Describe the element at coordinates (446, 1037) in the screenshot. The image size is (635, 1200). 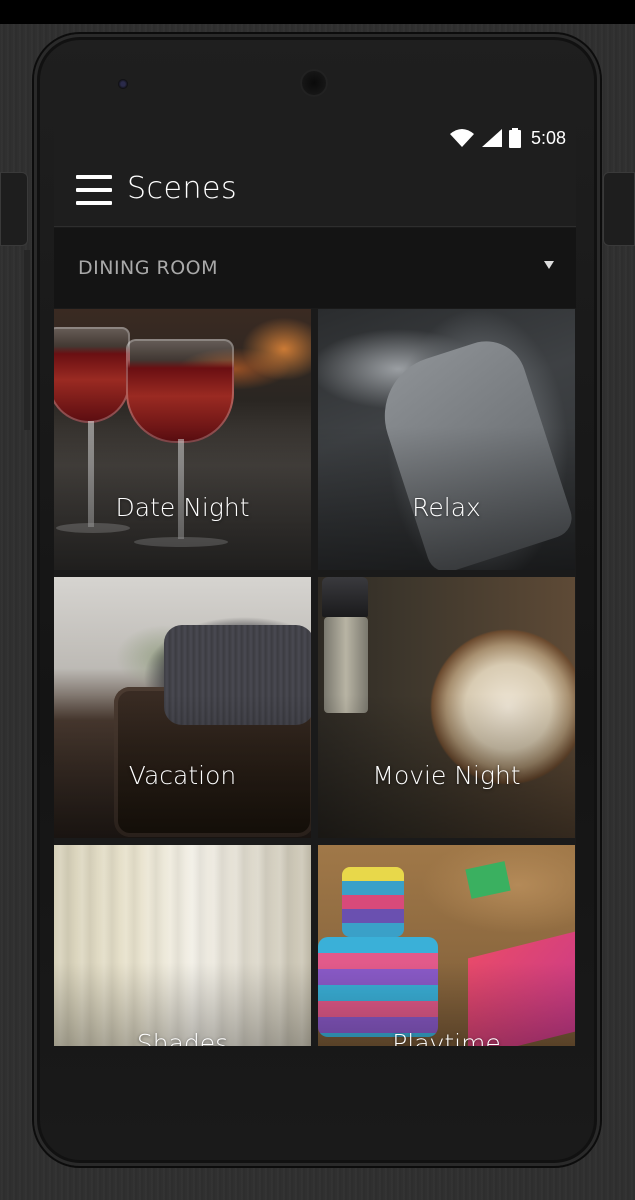
I see `scene-label: Playtime` at that location.